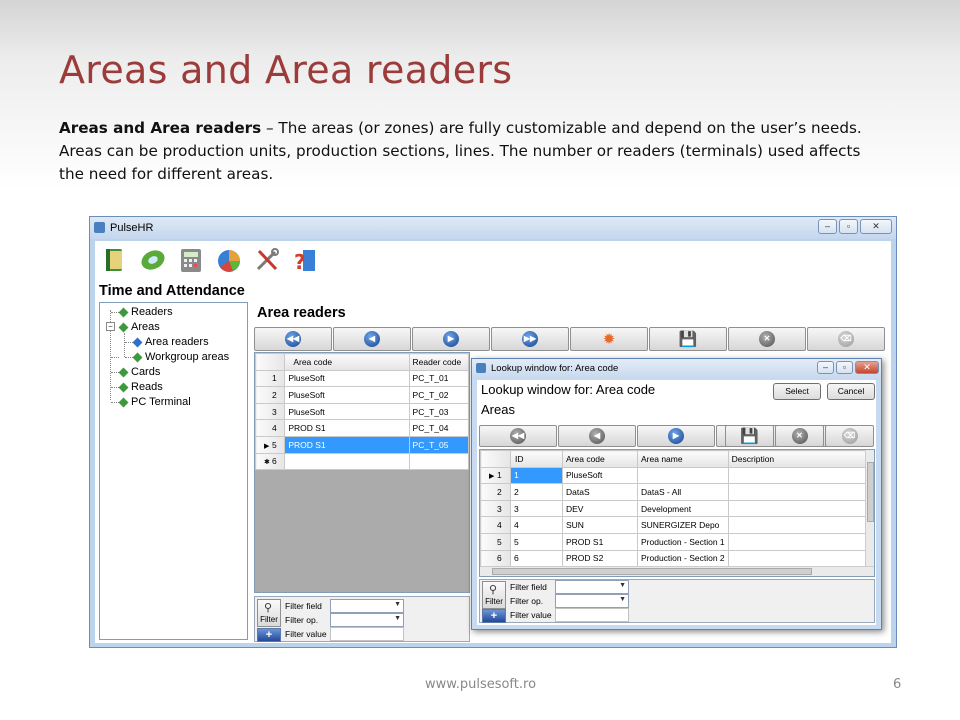 This screenshot has height=720, width=960. What do you see at coordinates (600, 508) in the screenshot?
I see `cell-area-code: DEV` at bounding box center [600, 508].